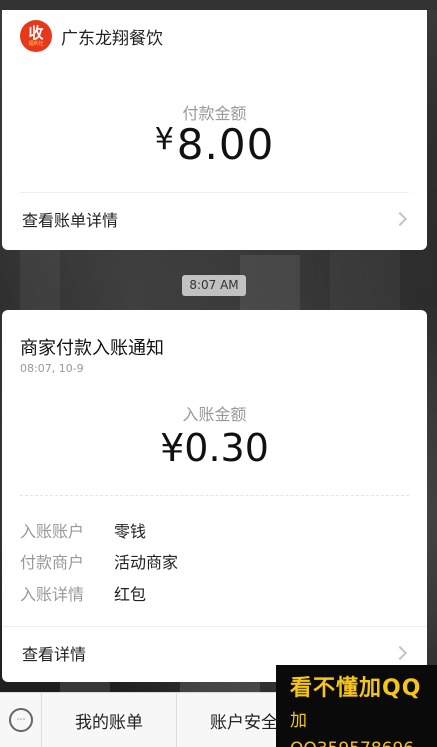 The height and width of the screenshot is (747, 437). What do you see at coordinates (112, 38) in the screenshot?
I see `merchant-name: 广东龙翔餐饮` at bounding box center [112, 38].